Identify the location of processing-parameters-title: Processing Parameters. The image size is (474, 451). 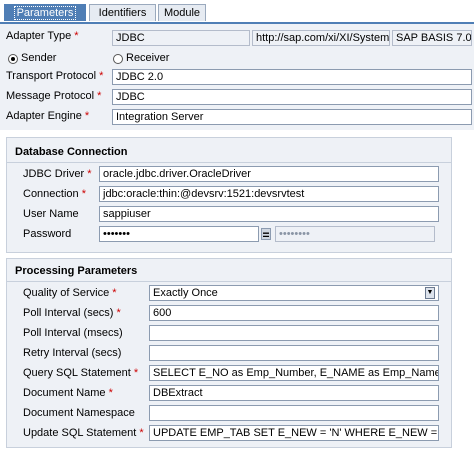
(76, 271).